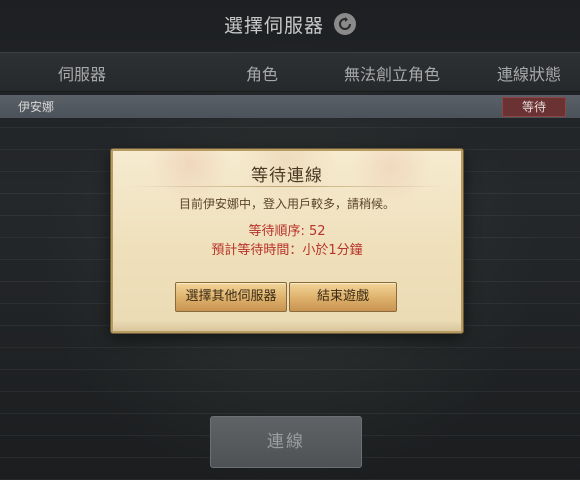  What do you see at coordinates (36, 107) in the screenshot?
I see `server-name: 伊安娜` at bounding box center [36, 107].